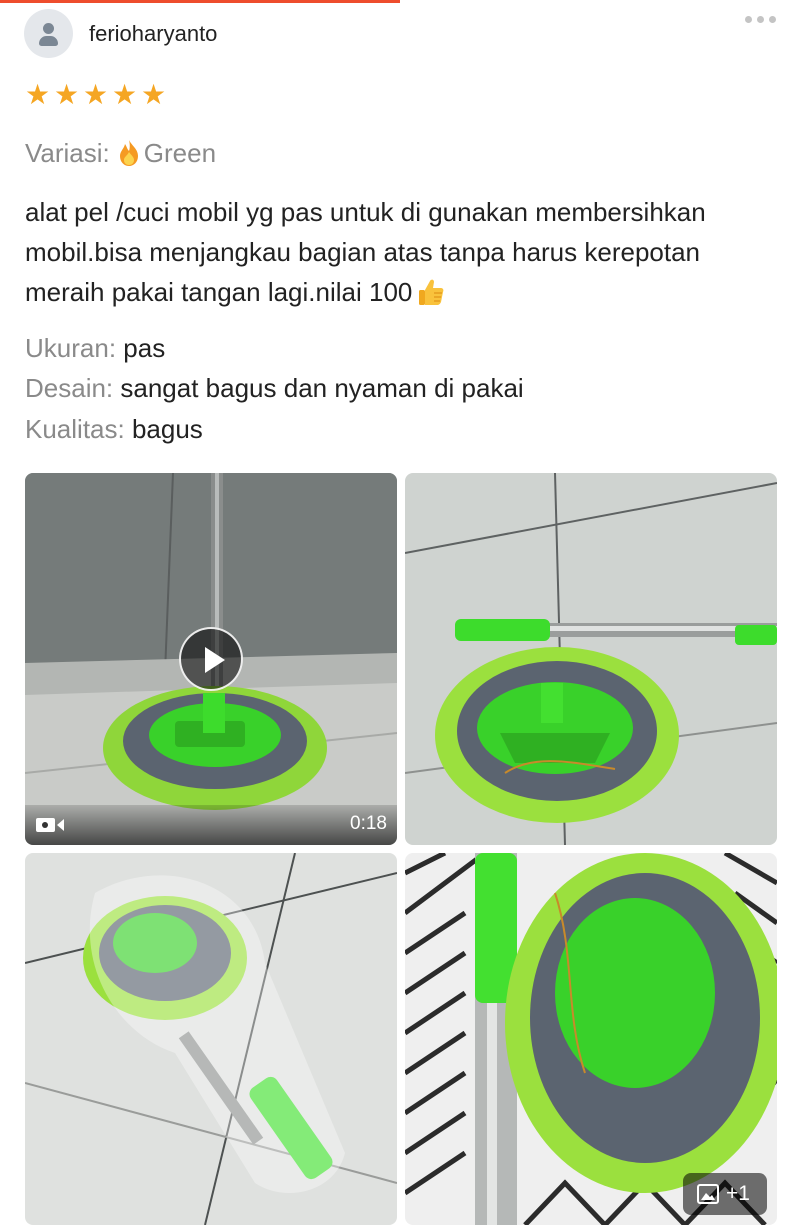 This screenshot has height=1231, width=800. Describe the element at coordinates (69, 388) in the screenshot. I see `attribute-label: Desain:` at that location.